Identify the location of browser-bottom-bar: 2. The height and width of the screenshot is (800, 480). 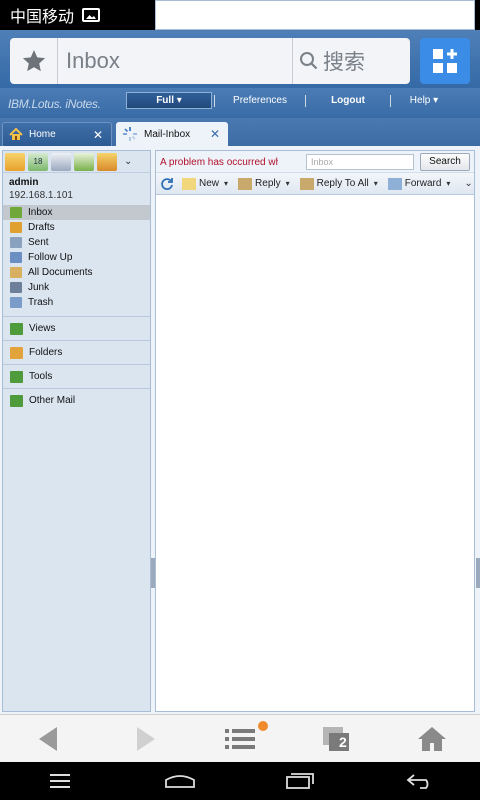
(240, 738).